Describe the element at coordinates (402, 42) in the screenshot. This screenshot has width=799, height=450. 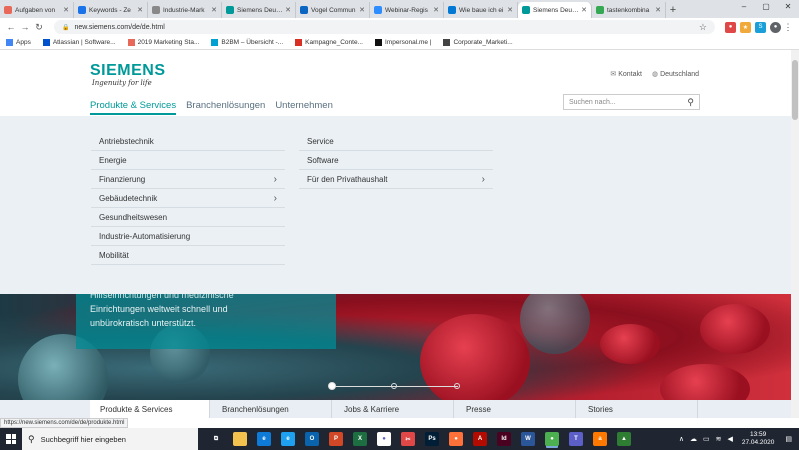
I see `bookmark-item: Impersonal.me |` at that location.